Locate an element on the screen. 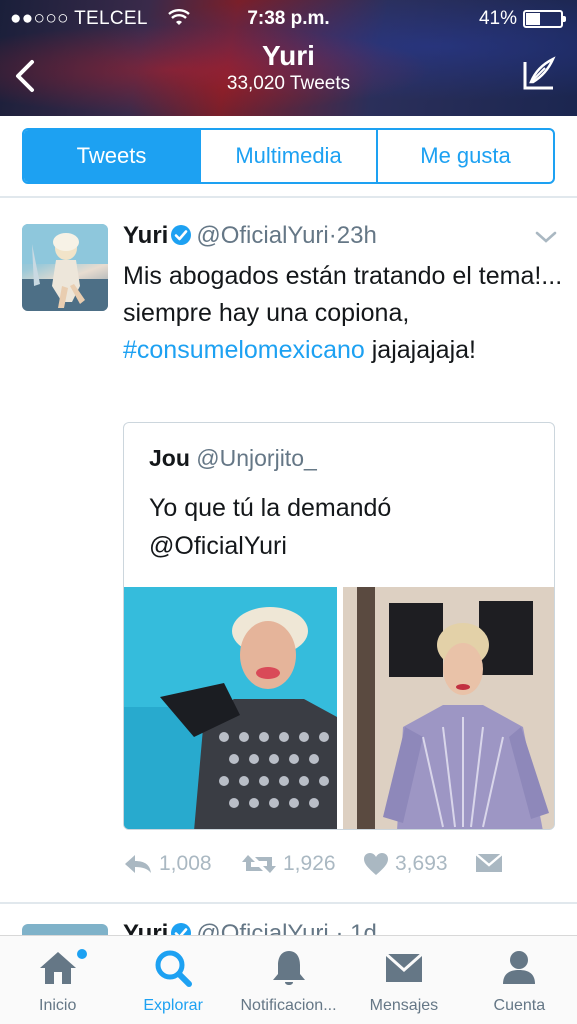  retweet-count: 1,926 is located at coordinates (309, 863).